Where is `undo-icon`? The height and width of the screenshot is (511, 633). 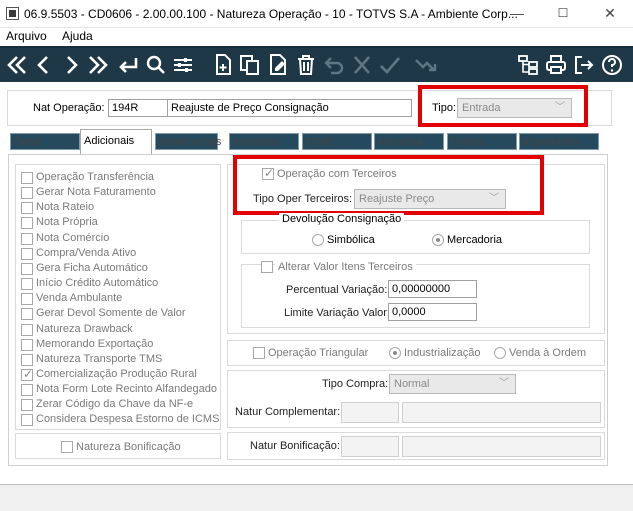 undo-icon is located at coordinates (334, 65).